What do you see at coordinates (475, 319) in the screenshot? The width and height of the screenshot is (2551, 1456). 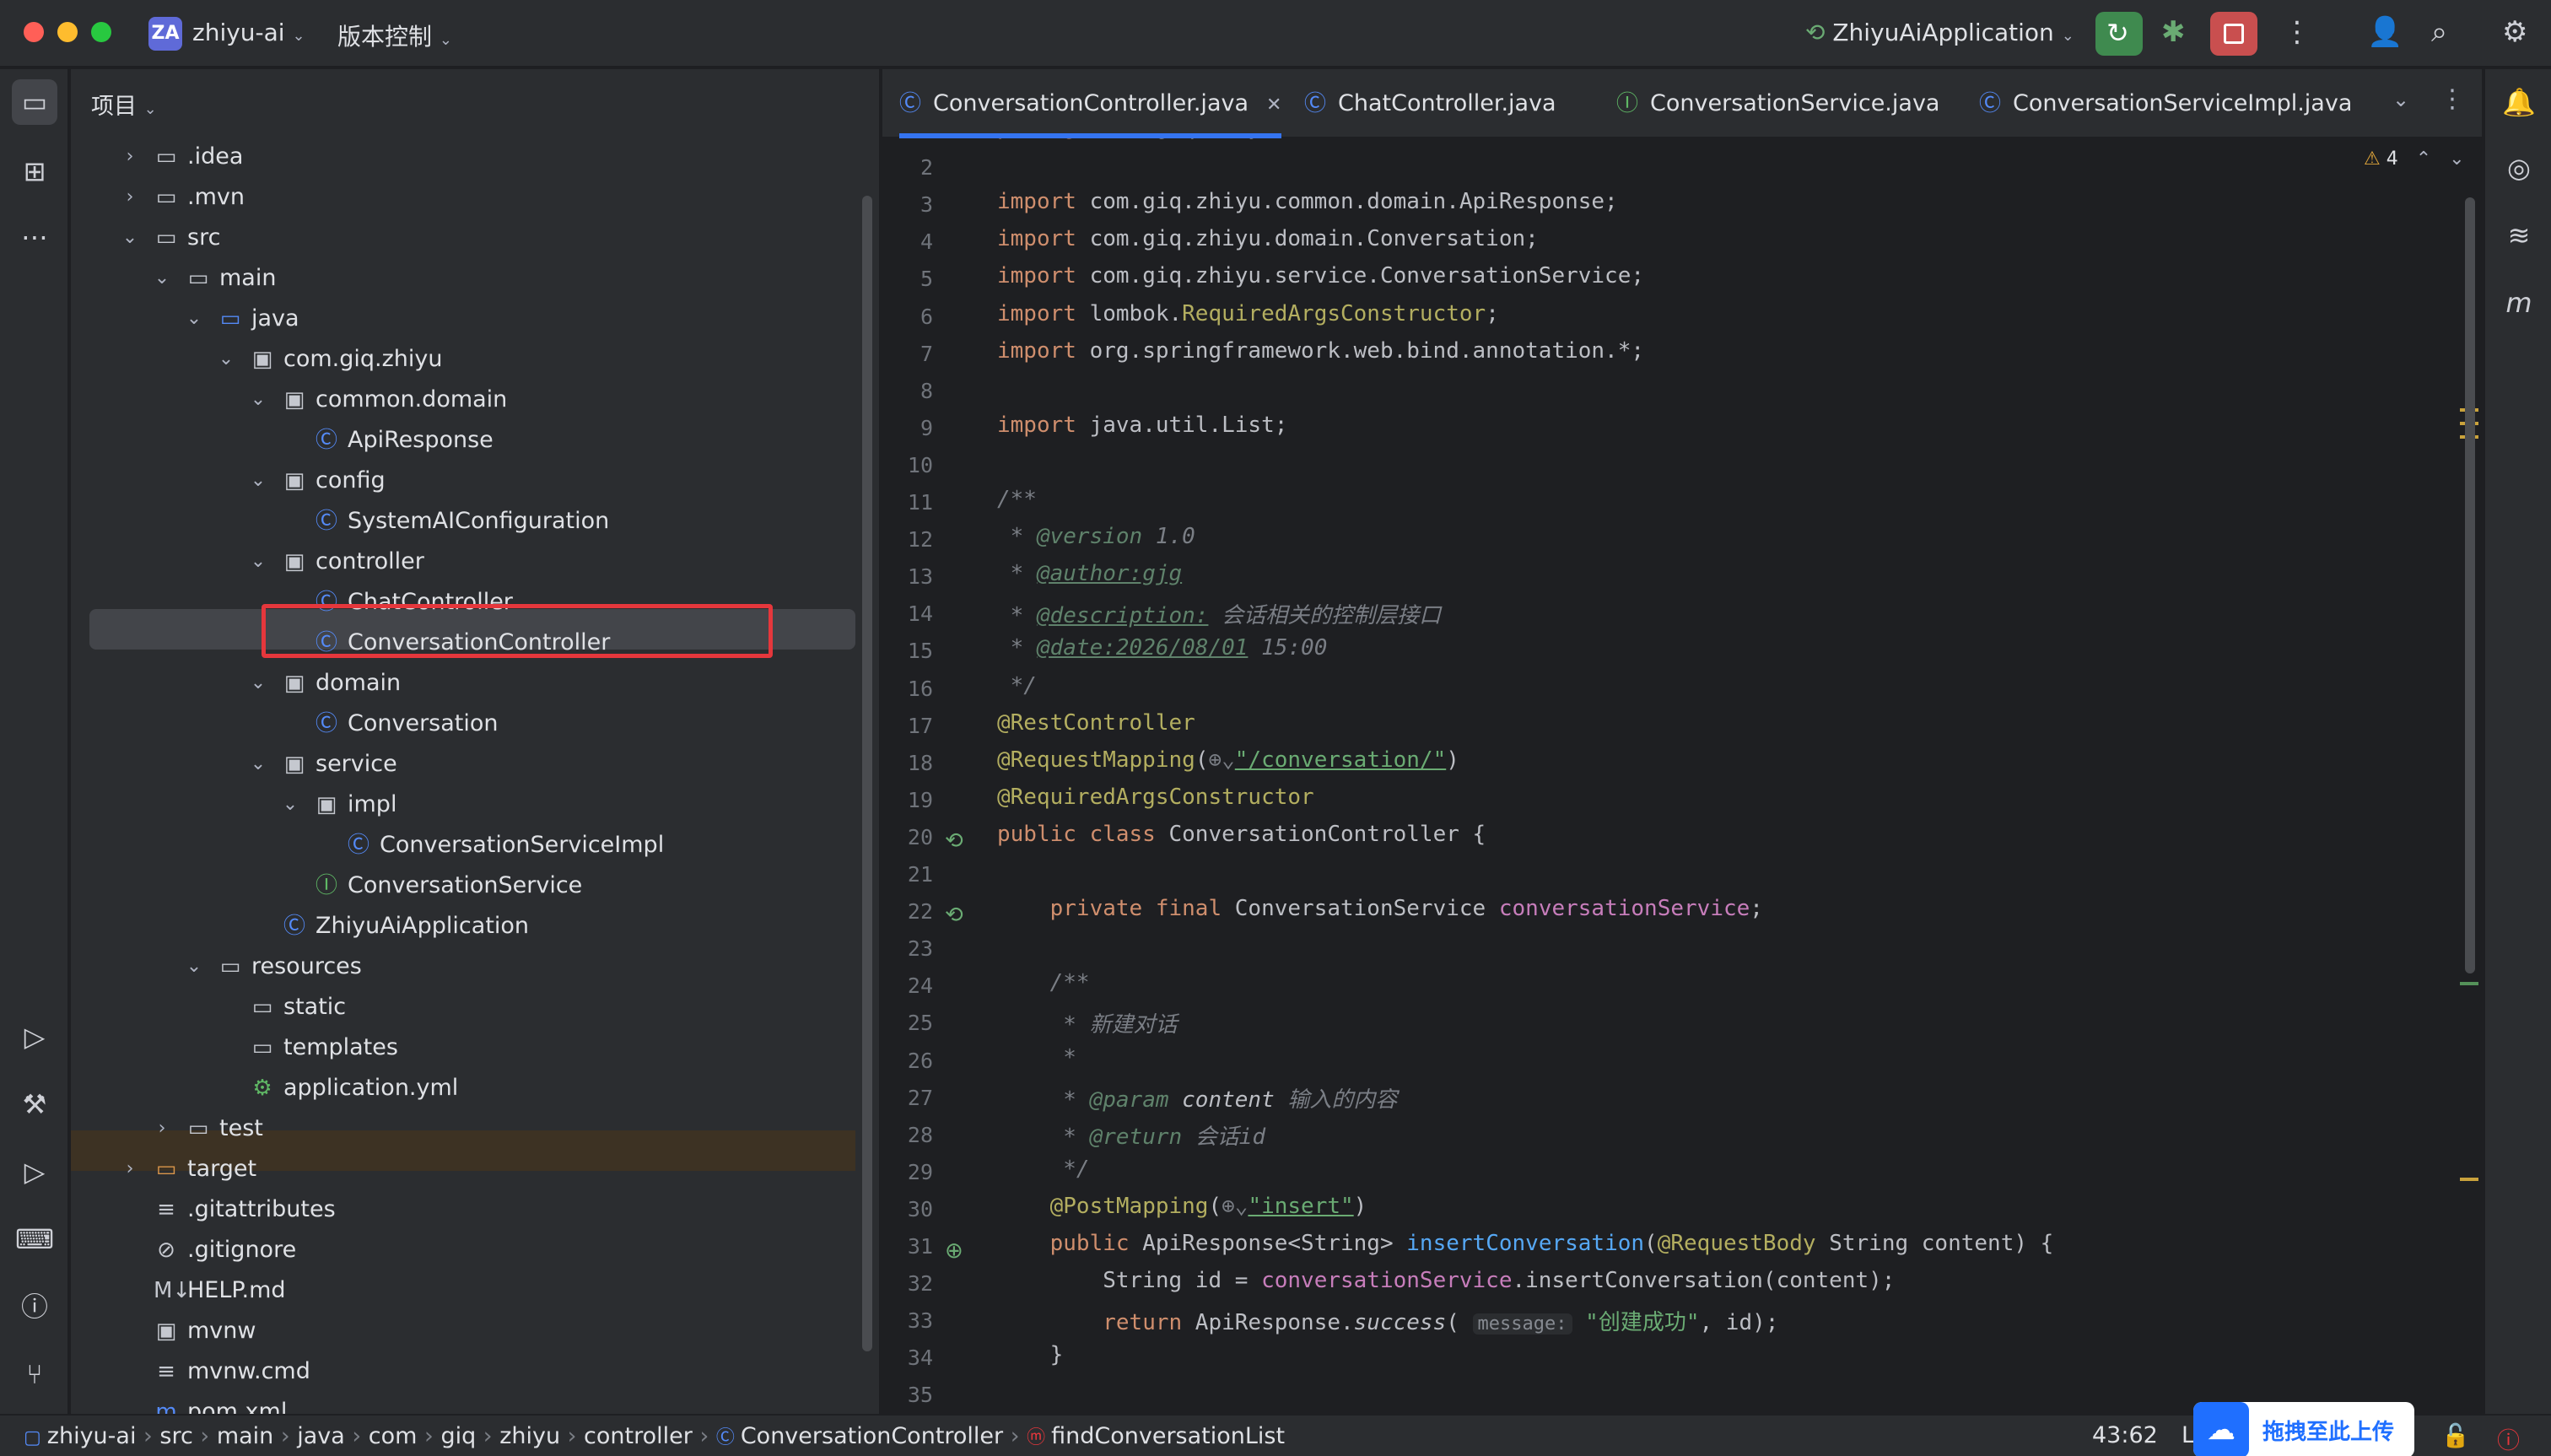 I see `tree-item: ⌄ ▭ java` at bounding box center [475, 319].